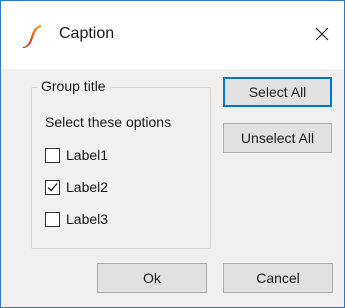 The image size is (345, 308). I want to click on cancel-button: Cancel, so click(278, 278).